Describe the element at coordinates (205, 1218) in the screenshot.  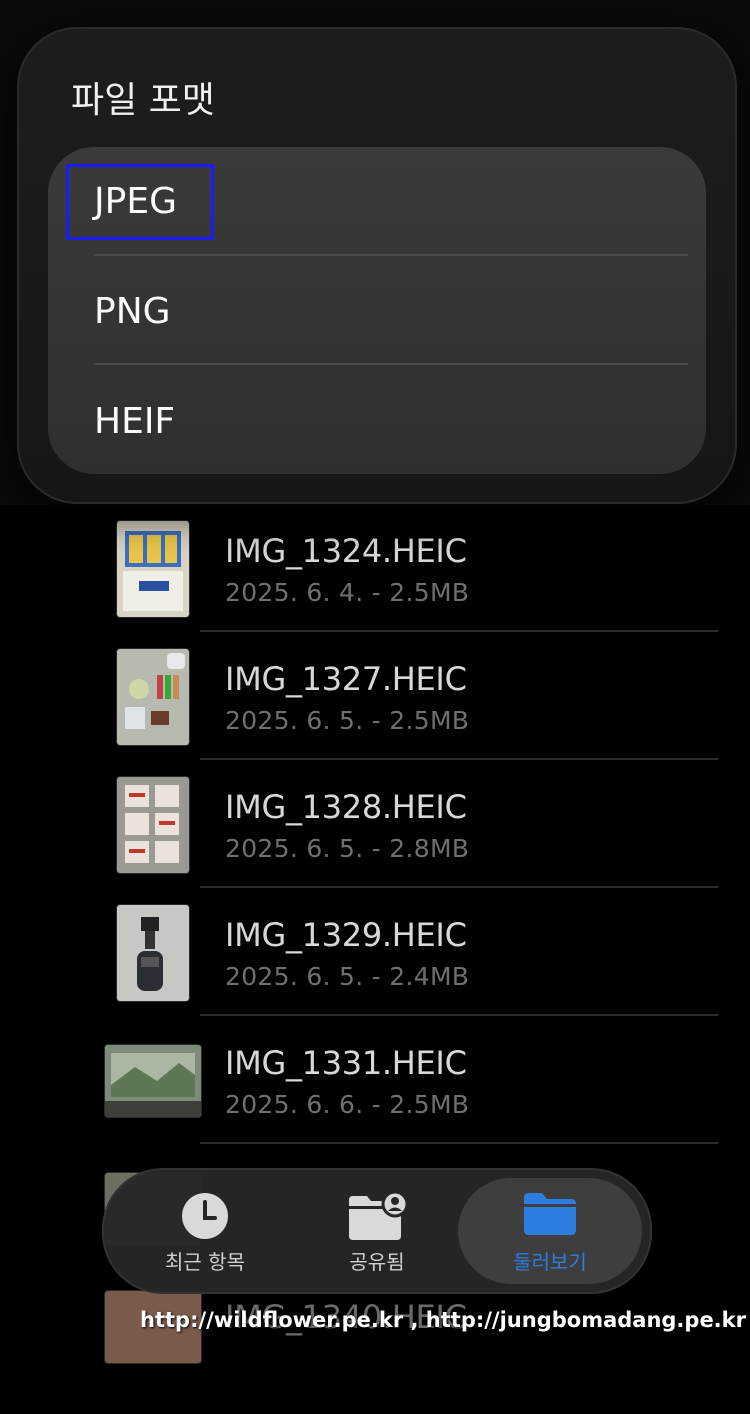
I see `clock-icon` at that location.